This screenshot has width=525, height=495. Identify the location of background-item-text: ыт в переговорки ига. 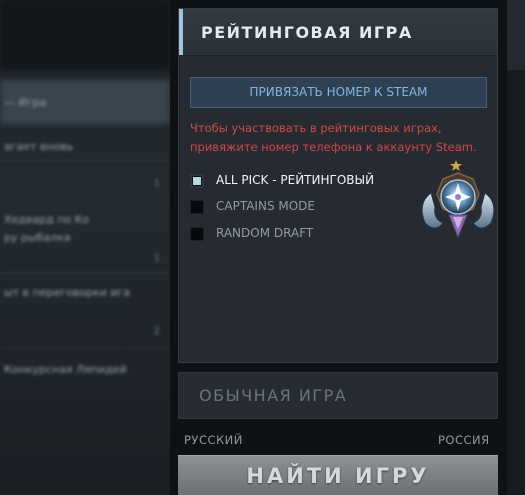
(67, 292).